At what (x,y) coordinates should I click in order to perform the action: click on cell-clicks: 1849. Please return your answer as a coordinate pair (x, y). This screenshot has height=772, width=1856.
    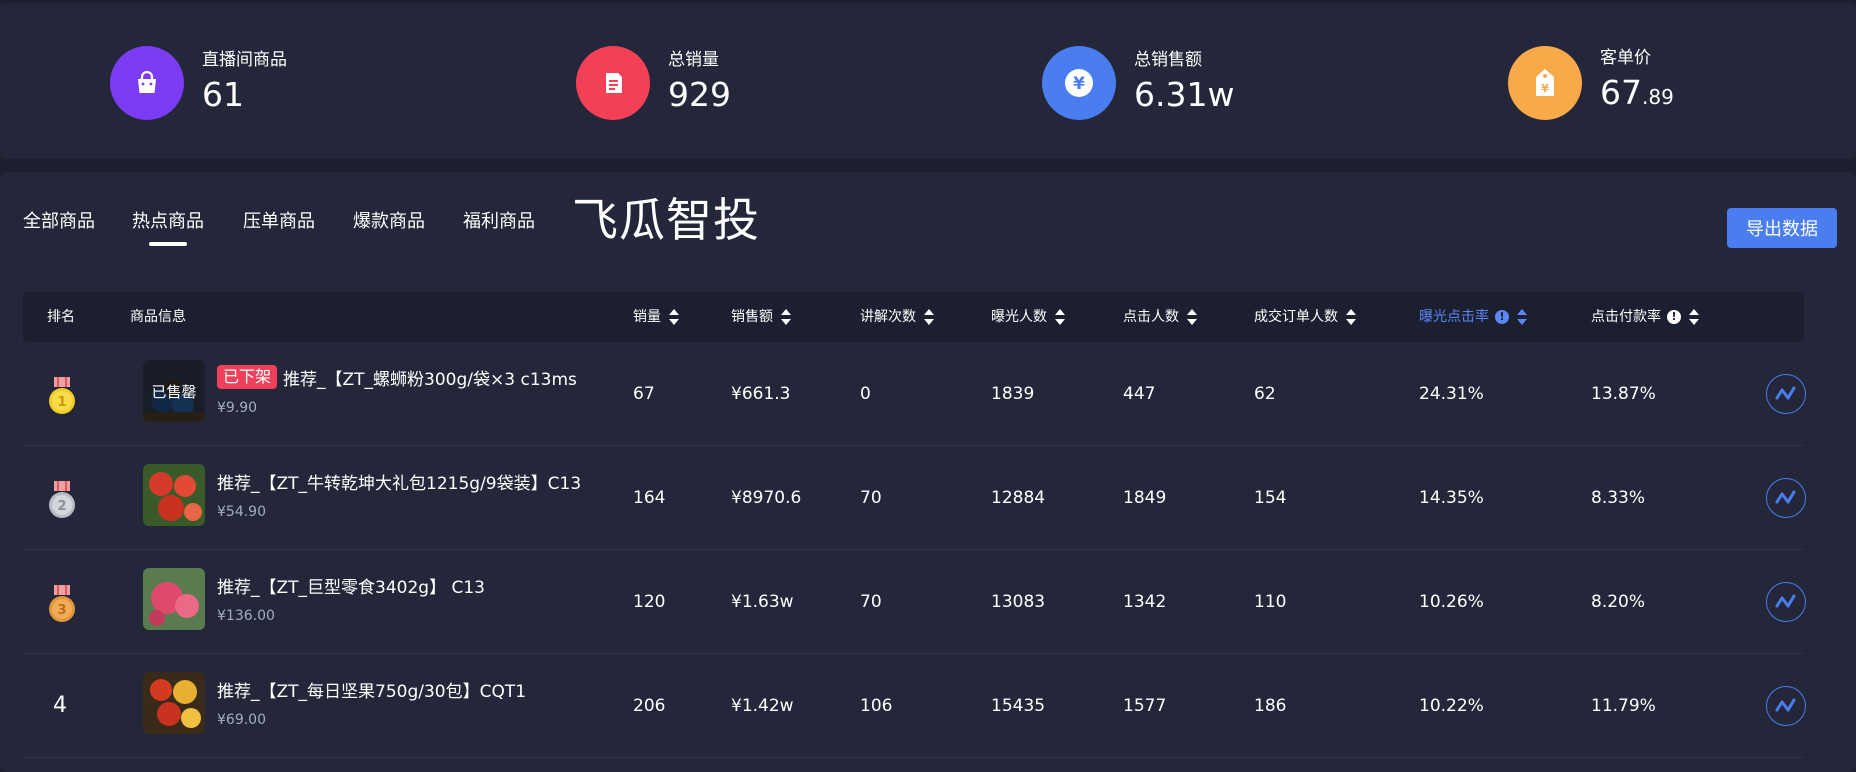
    Looking at the image, I should click on (1145, 498).